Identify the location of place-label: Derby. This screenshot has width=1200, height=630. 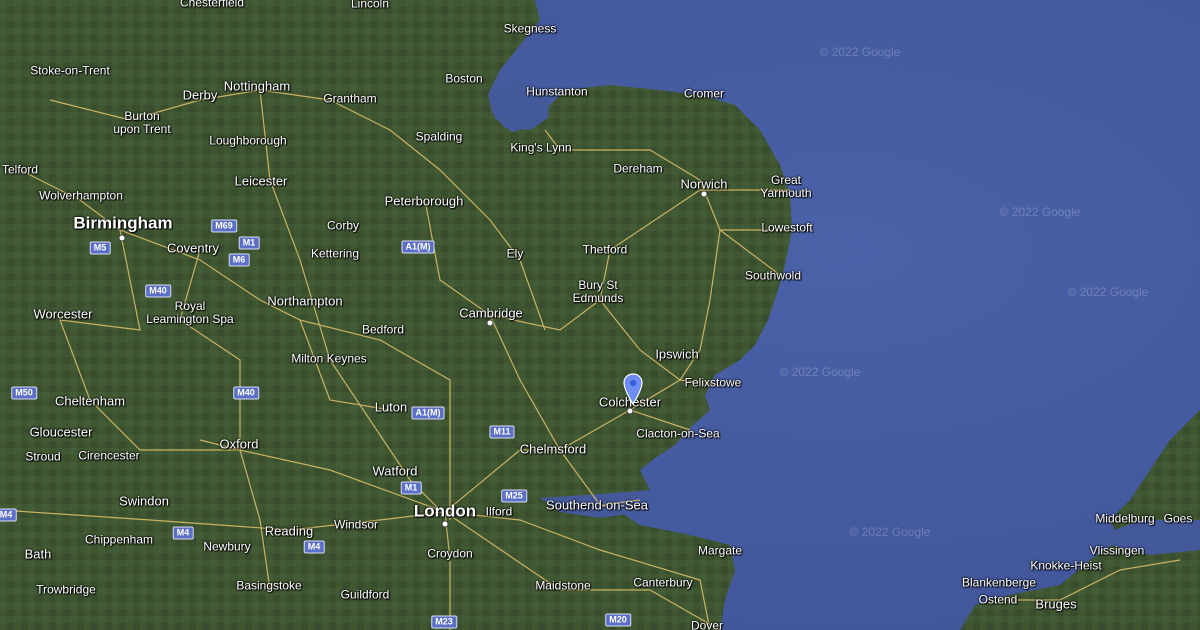
(200, 95).